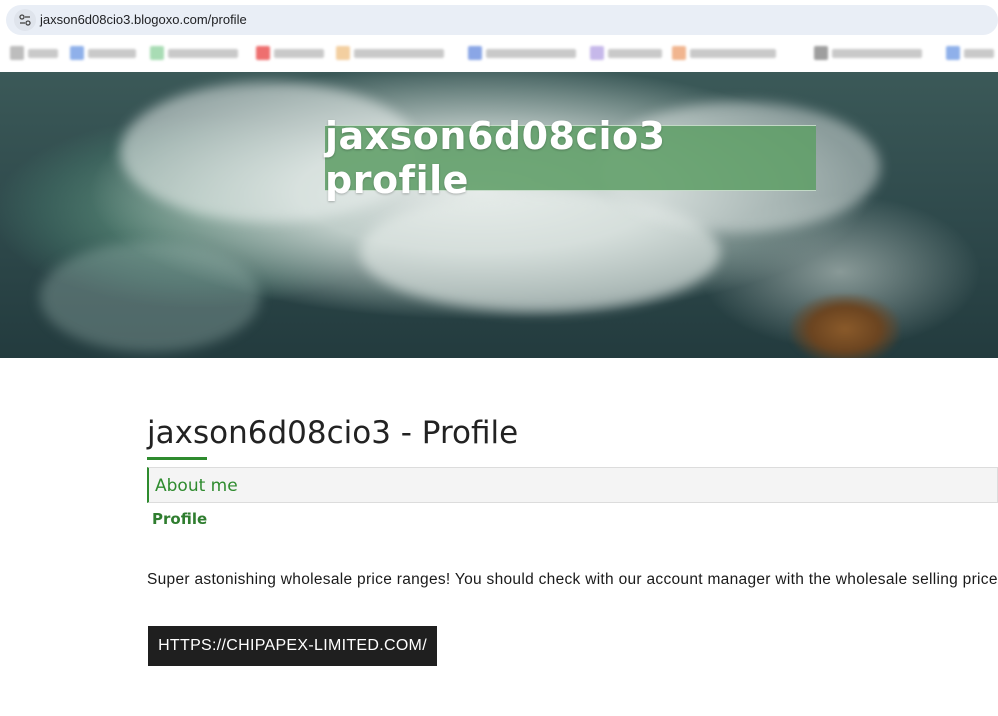 The image size is (998, 716). What do you see at coordinates (333, 433) in the screenshot?
I see `page-title: jaxson6d08cio3 - Profile` at bounding box center [333, 433].